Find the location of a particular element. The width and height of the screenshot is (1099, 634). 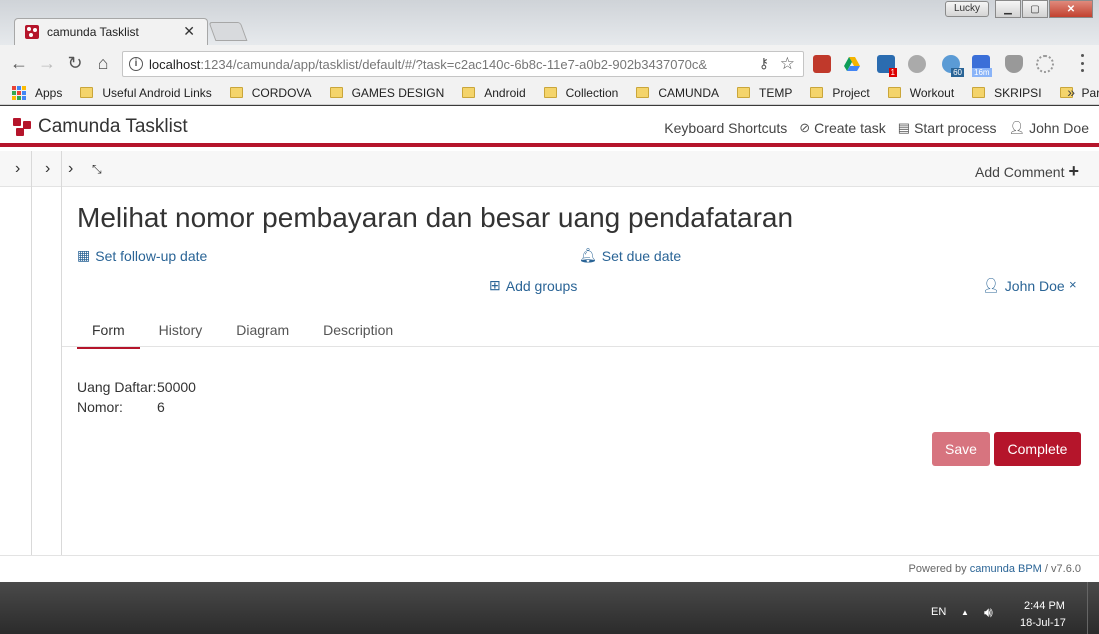

reload-icon: ↻ is located at coordinates (75, 63).